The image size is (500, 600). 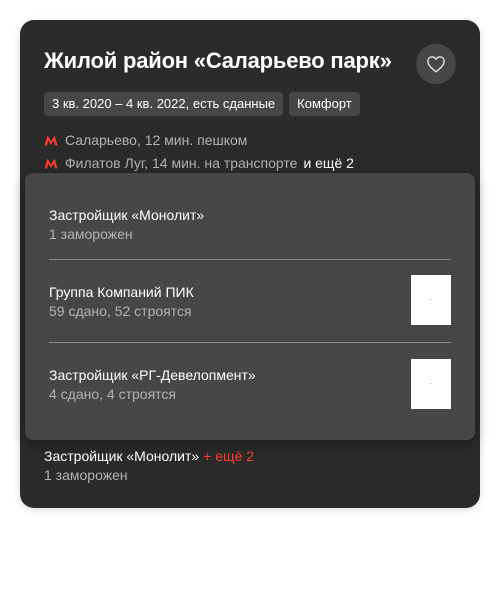 I want to click on metro-station-text: Филатов Луг, 14 мин. на транспорте, so click(x=181, y=163).